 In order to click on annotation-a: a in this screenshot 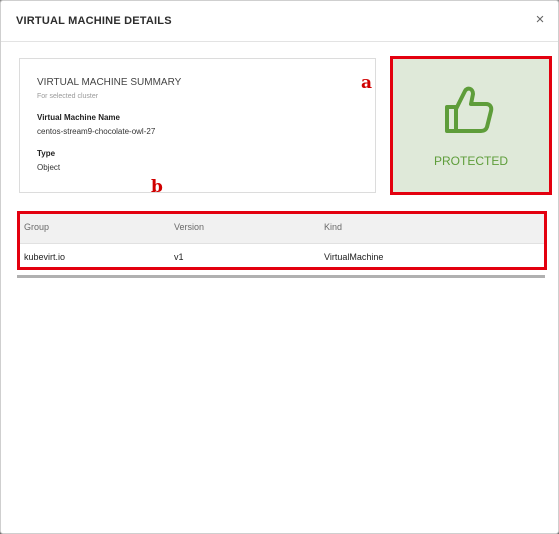, I will do `click(367, 83)`.